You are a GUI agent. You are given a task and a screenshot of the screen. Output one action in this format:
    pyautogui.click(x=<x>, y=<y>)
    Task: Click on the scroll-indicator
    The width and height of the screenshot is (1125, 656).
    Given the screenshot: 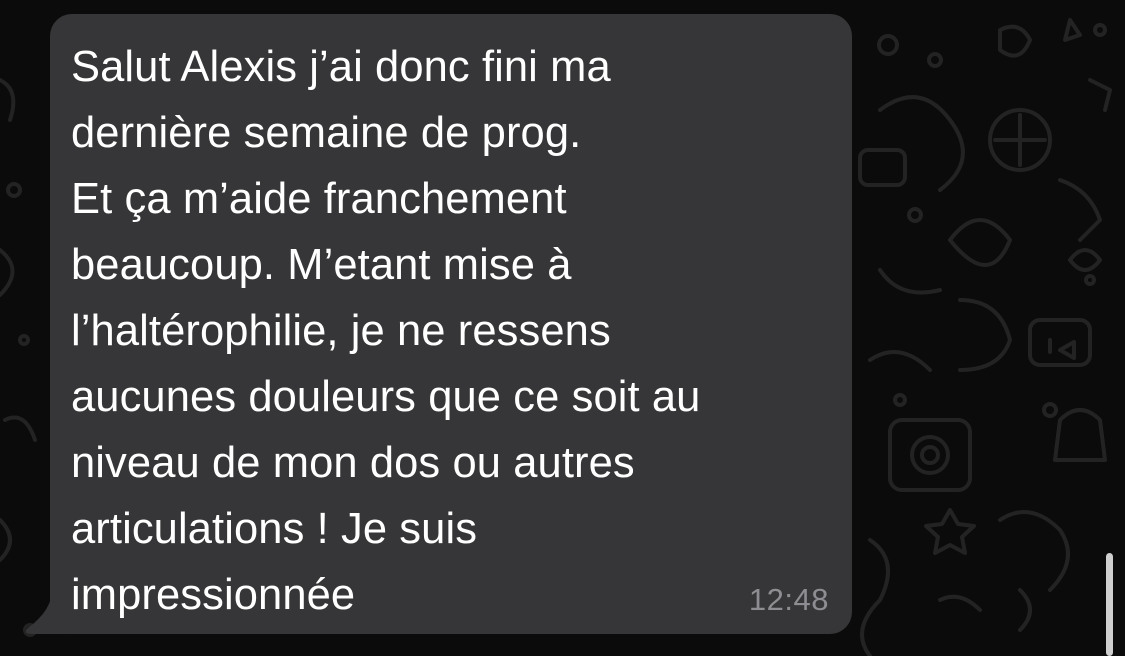 What is the action you would take?
    pyautogui.click(x=1109, y=604)
    